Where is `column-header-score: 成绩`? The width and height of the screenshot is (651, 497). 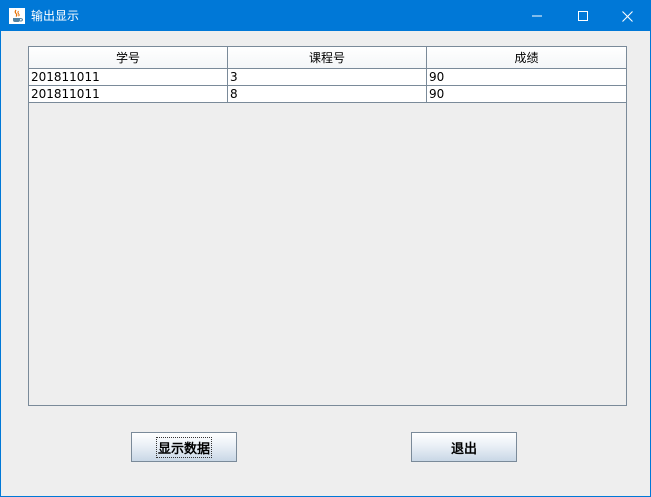
column-header-score: 成绩 is located at coordinates (526, 58).